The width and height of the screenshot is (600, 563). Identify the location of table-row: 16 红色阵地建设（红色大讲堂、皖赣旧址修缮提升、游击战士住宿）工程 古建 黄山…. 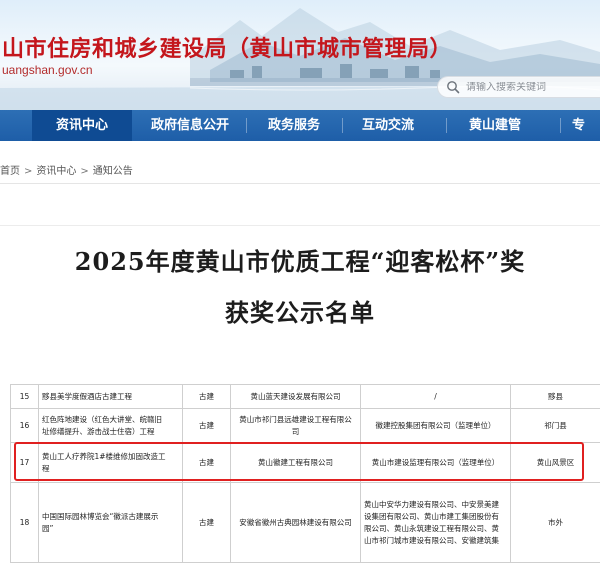
(305, 426).